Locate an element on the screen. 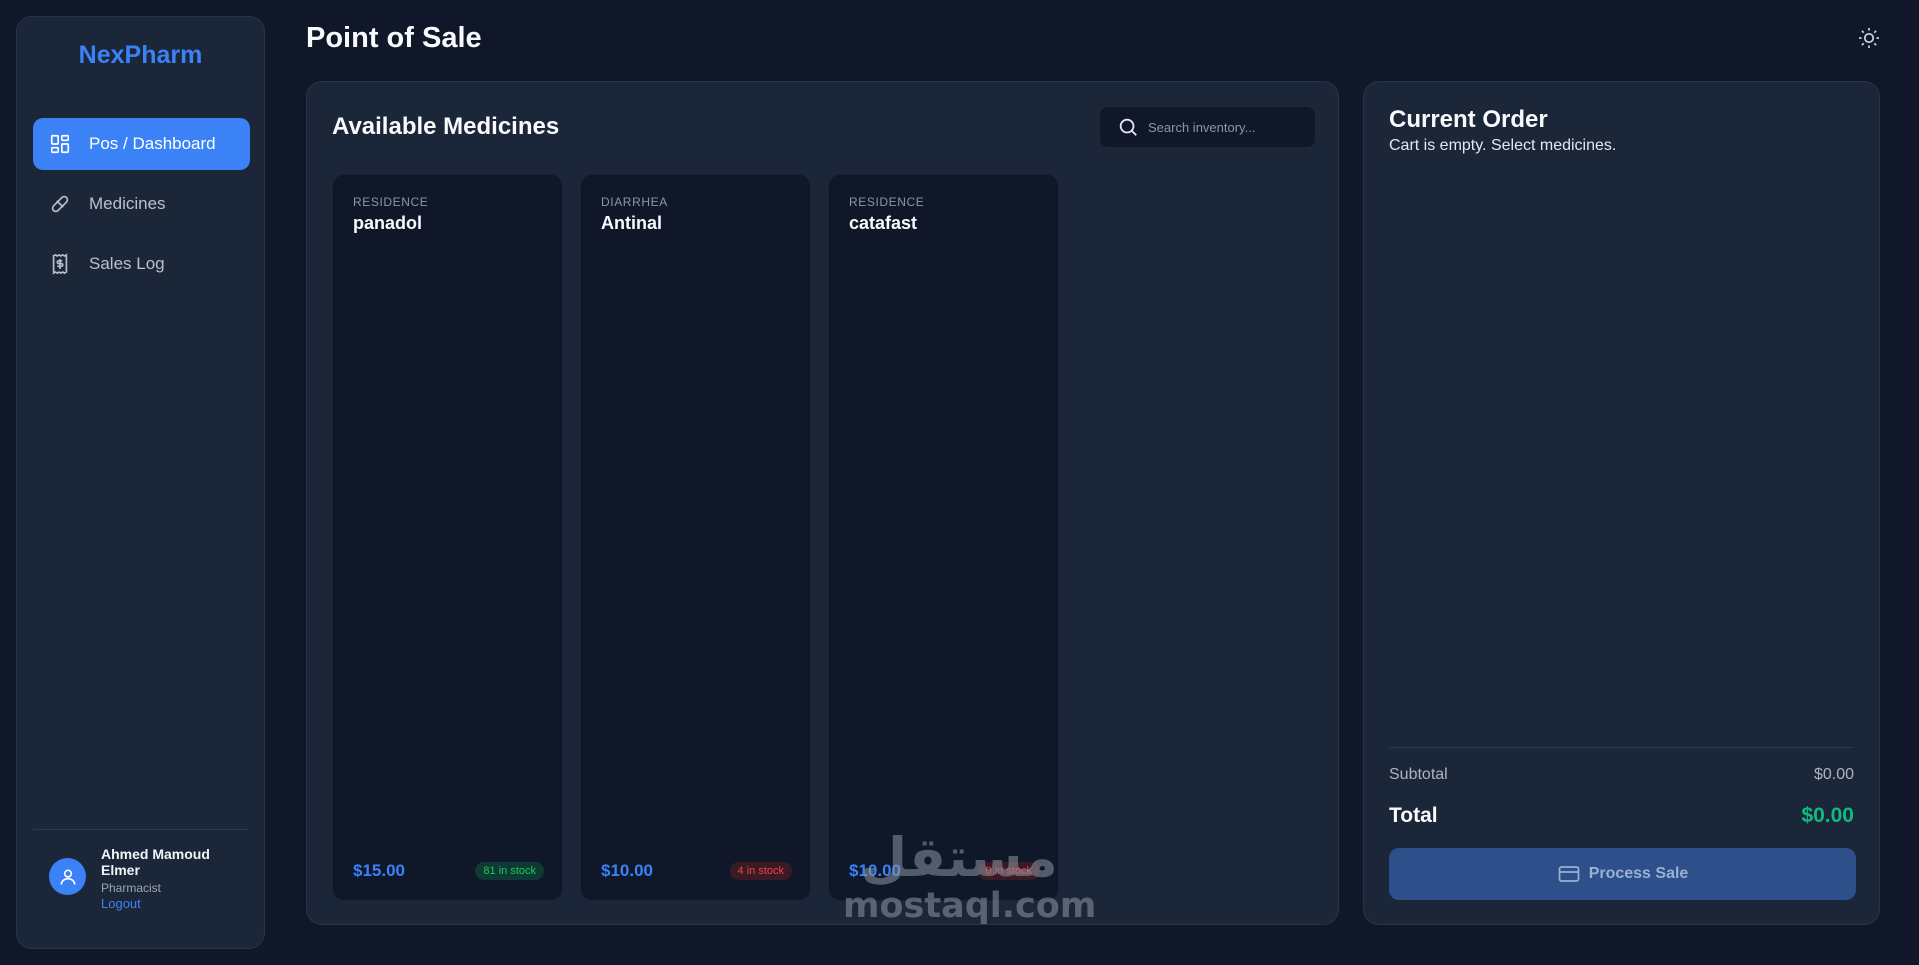 Image resolution: width=1919 pixels, height=965 pixels. sidebar-item-medicines: Medicines is located at coordinates (141, 204).